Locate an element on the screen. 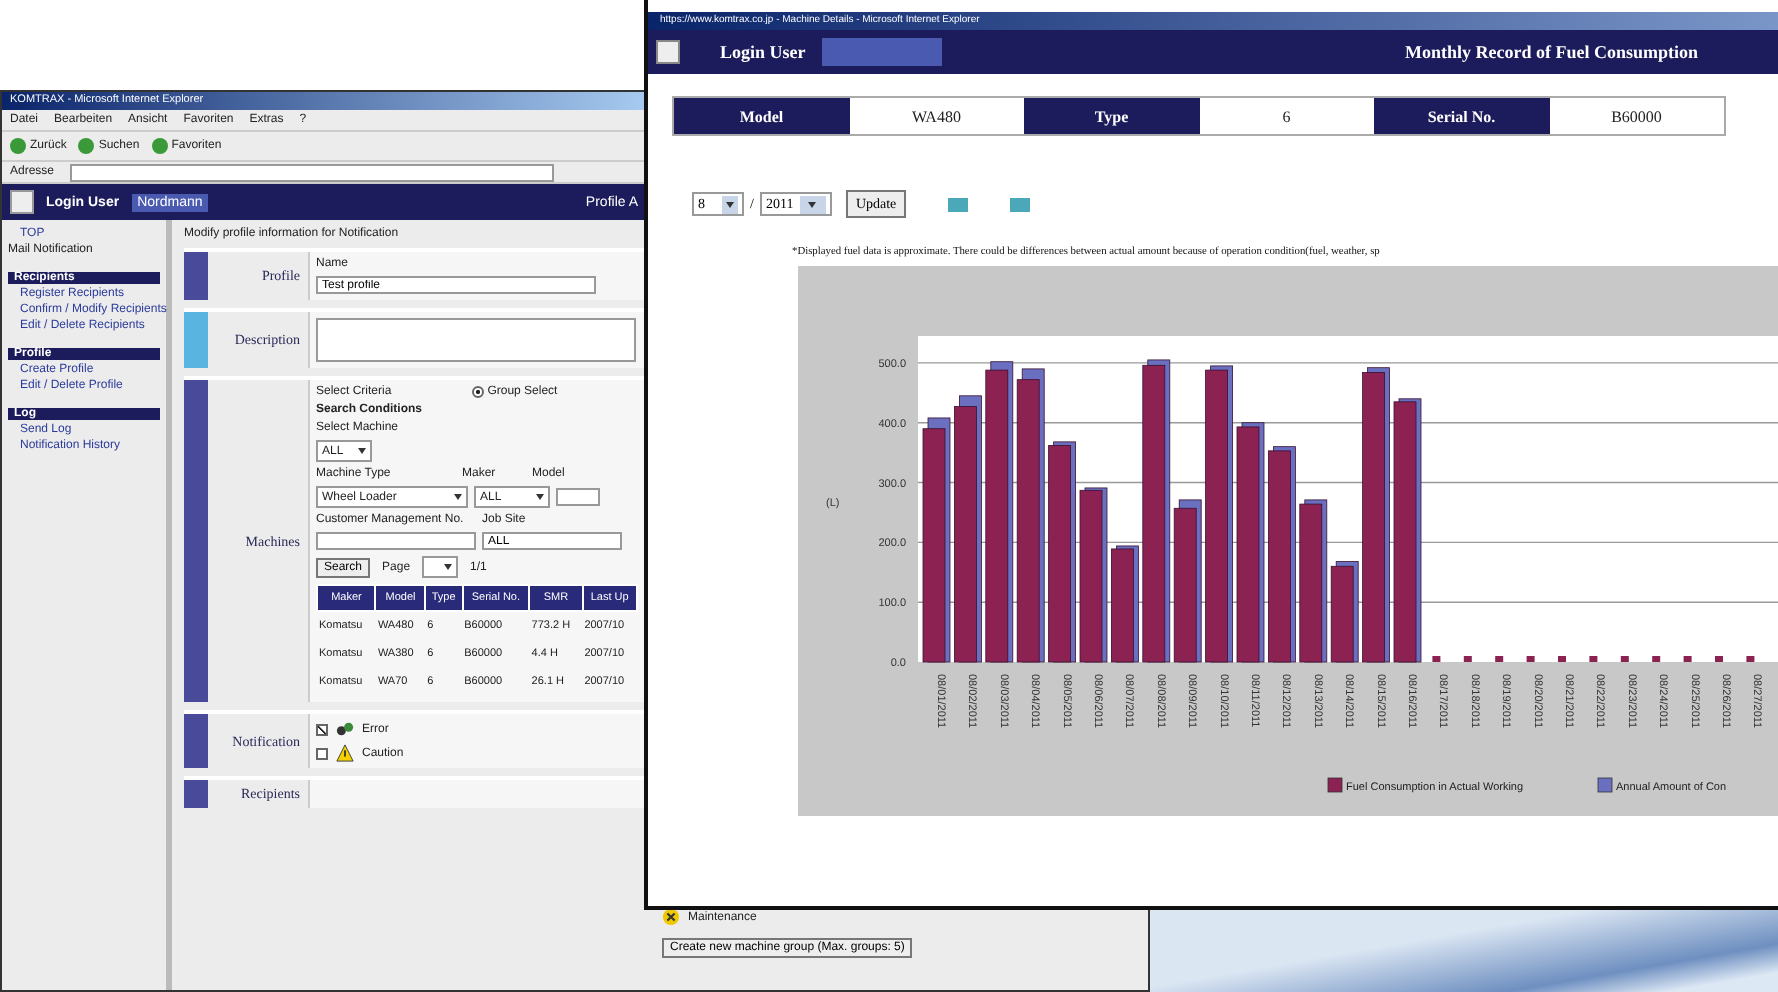 Image resolution: width=1778 pixels, height=992 pixels. info-label: Model is located at coordinates (761, 116).